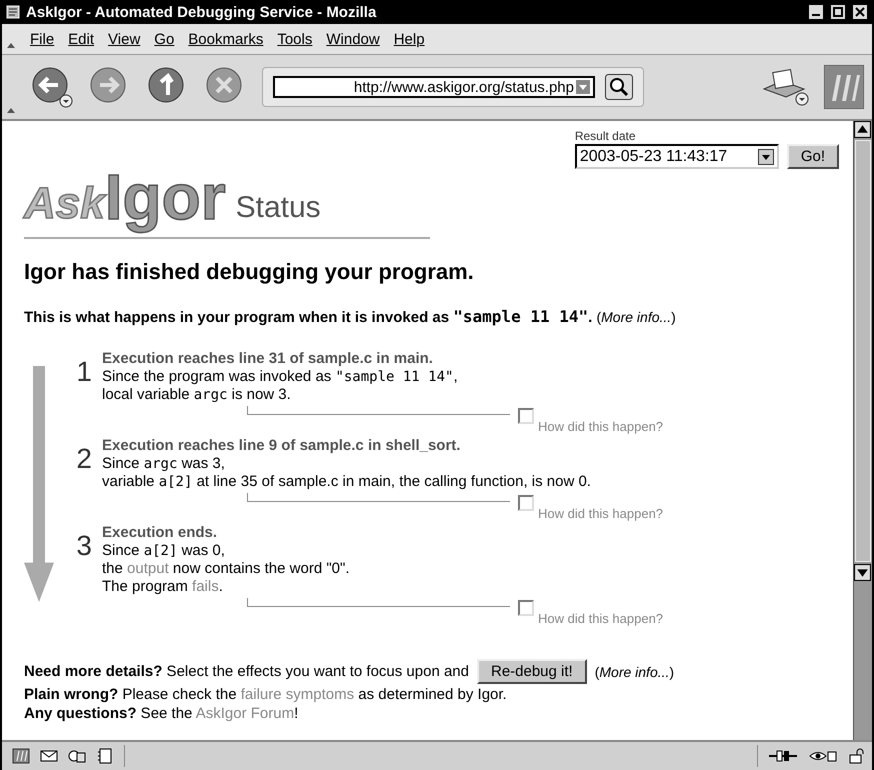 The image size is (874, 770). What do you see at coordinates (161, 713) in the screenshot?
I see `footer-text: Any questions? See the AskIgor Forum!` at bounding box center [161, 713].